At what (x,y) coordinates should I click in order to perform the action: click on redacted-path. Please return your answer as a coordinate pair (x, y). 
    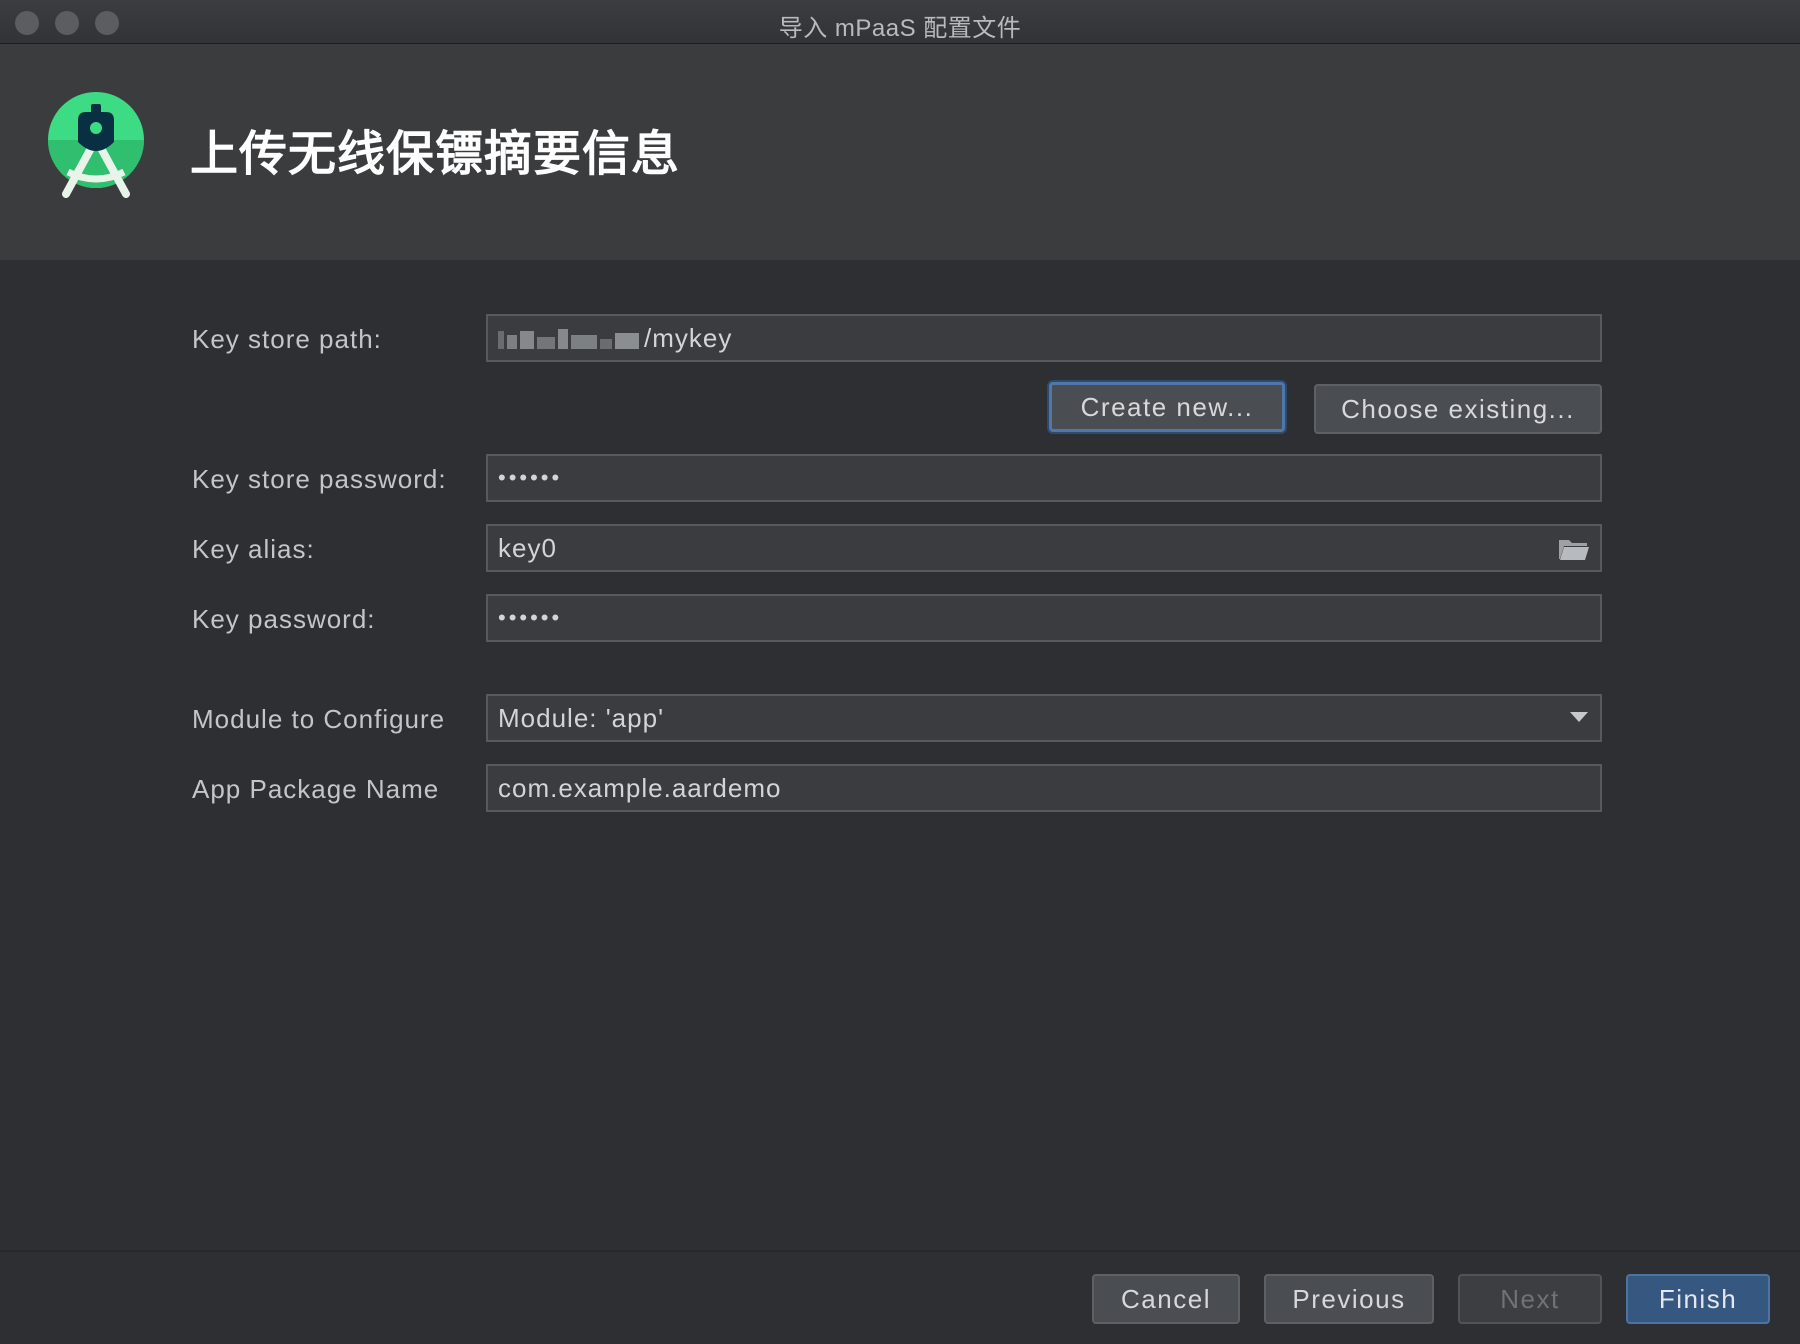
    Looking at the image, I should click on (570, 339).